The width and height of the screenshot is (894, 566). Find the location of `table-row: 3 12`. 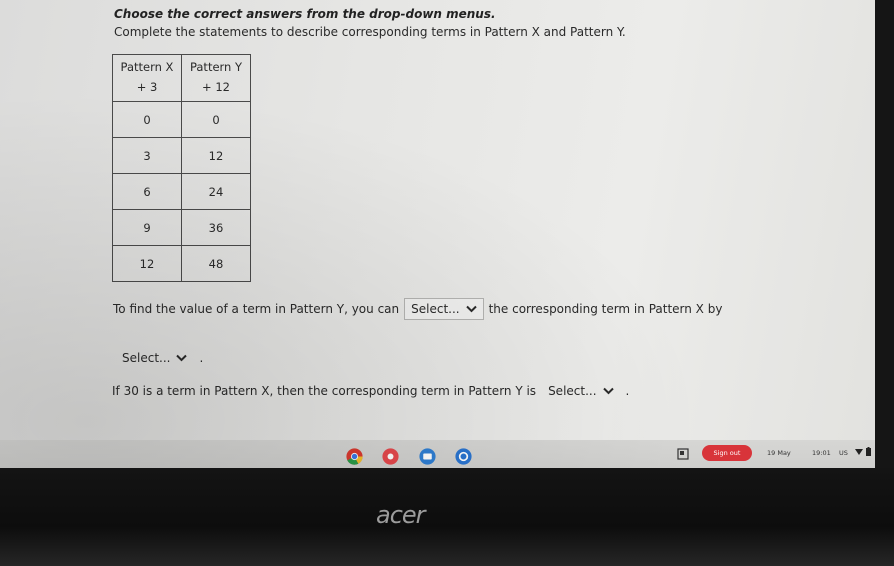

table-row: 3 12 is located at coordinates (181, 155).